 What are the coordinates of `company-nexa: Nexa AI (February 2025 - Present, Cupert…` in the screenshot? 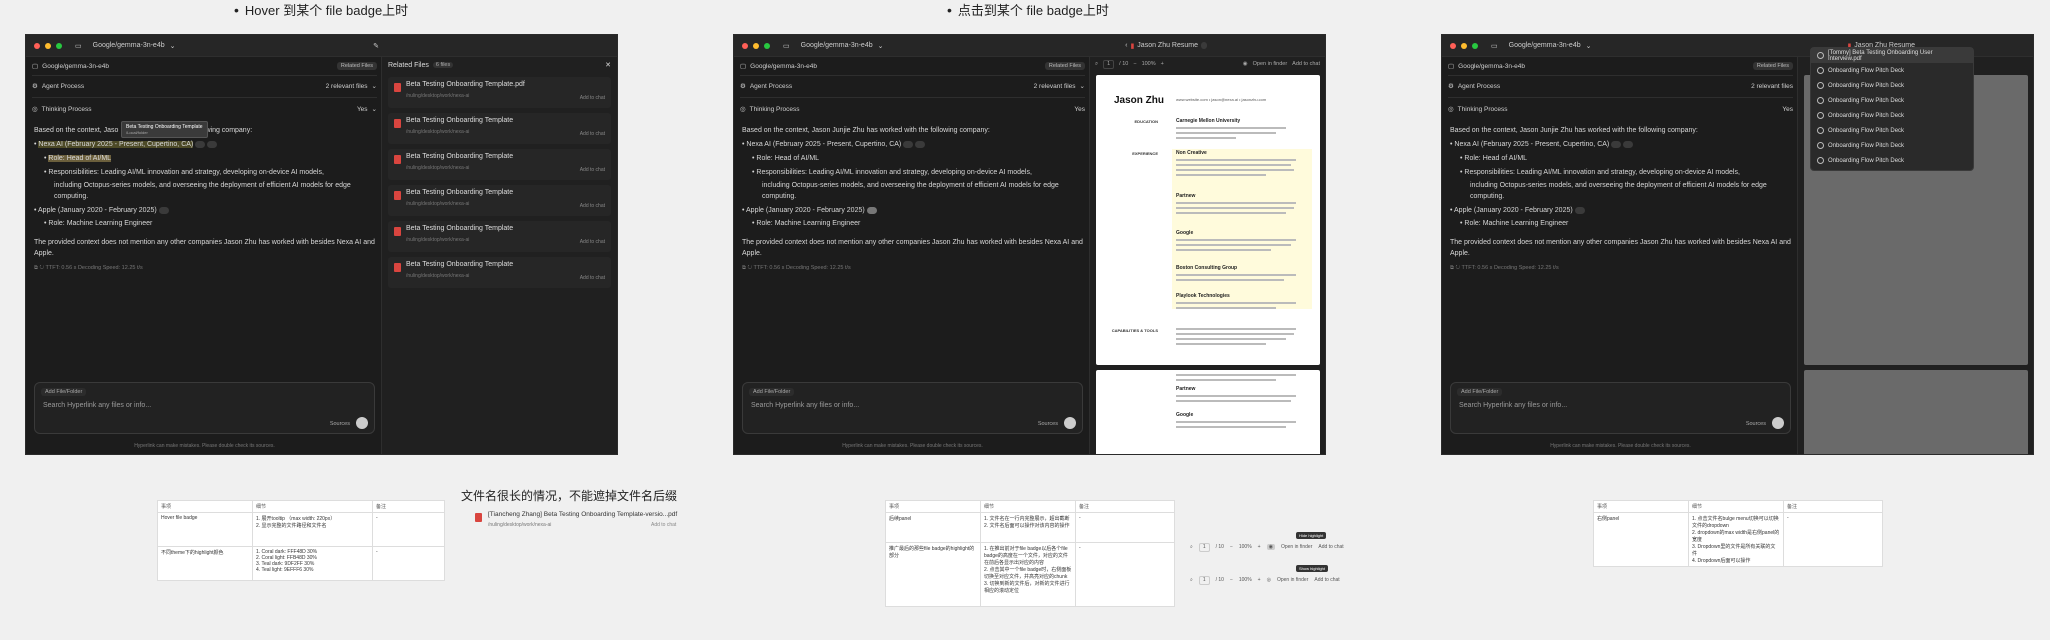 It's located at (1532, 144).